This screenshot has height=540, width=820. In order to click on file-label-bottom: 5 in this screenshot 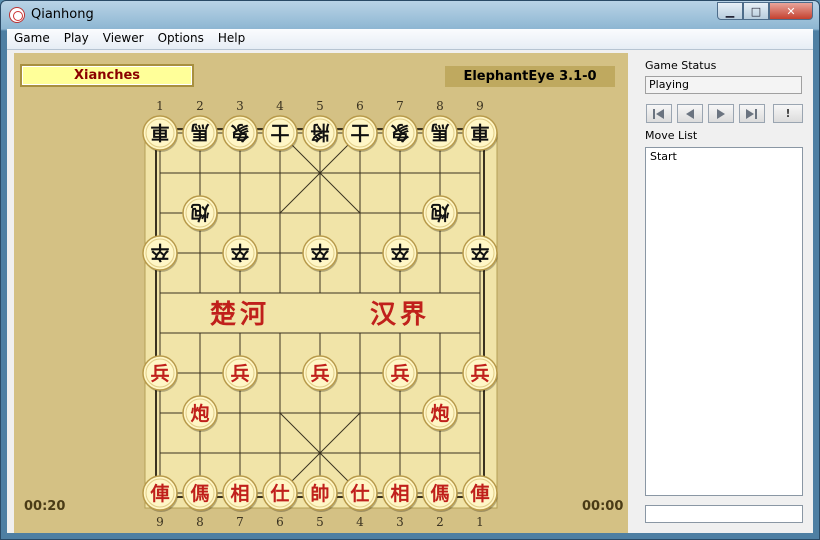, I will do `click(320, 522)`.